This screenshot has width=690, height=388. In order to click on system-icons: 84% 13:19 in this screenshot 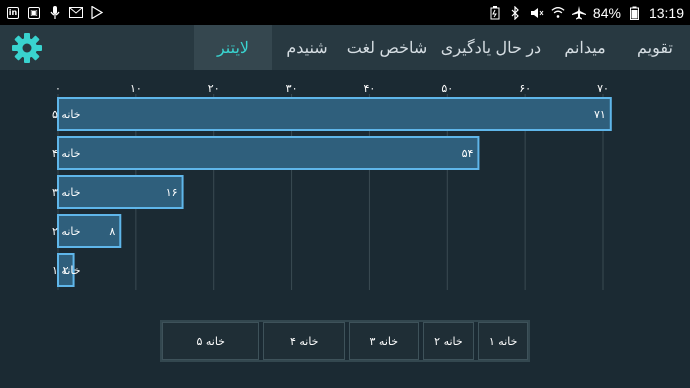, I will do `click(586, 13)`.